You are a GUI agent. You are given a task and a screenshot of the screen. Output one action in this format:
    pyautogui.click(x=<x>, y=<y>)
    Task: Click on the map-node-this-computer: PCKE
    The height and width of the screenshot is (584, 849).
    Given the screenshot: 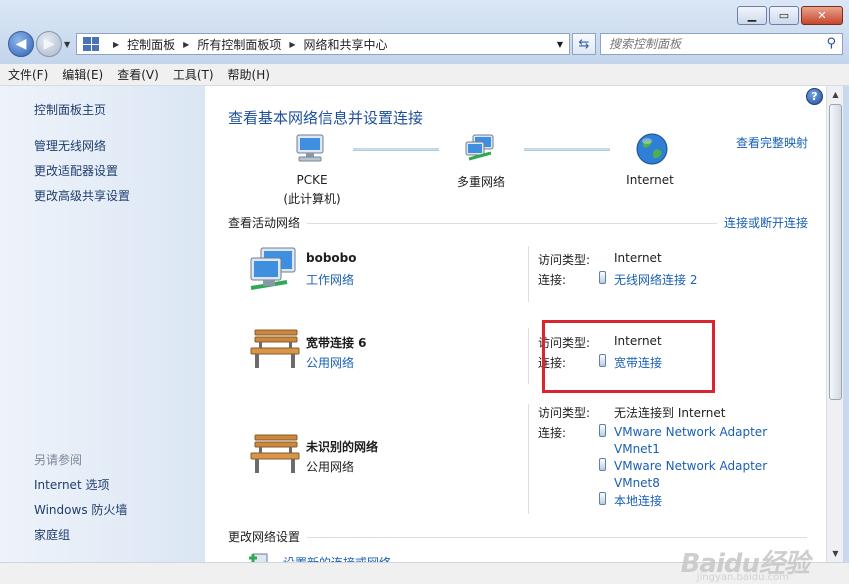 What is the action you would take?
    pyautogui.click(x=312, y=180)
    